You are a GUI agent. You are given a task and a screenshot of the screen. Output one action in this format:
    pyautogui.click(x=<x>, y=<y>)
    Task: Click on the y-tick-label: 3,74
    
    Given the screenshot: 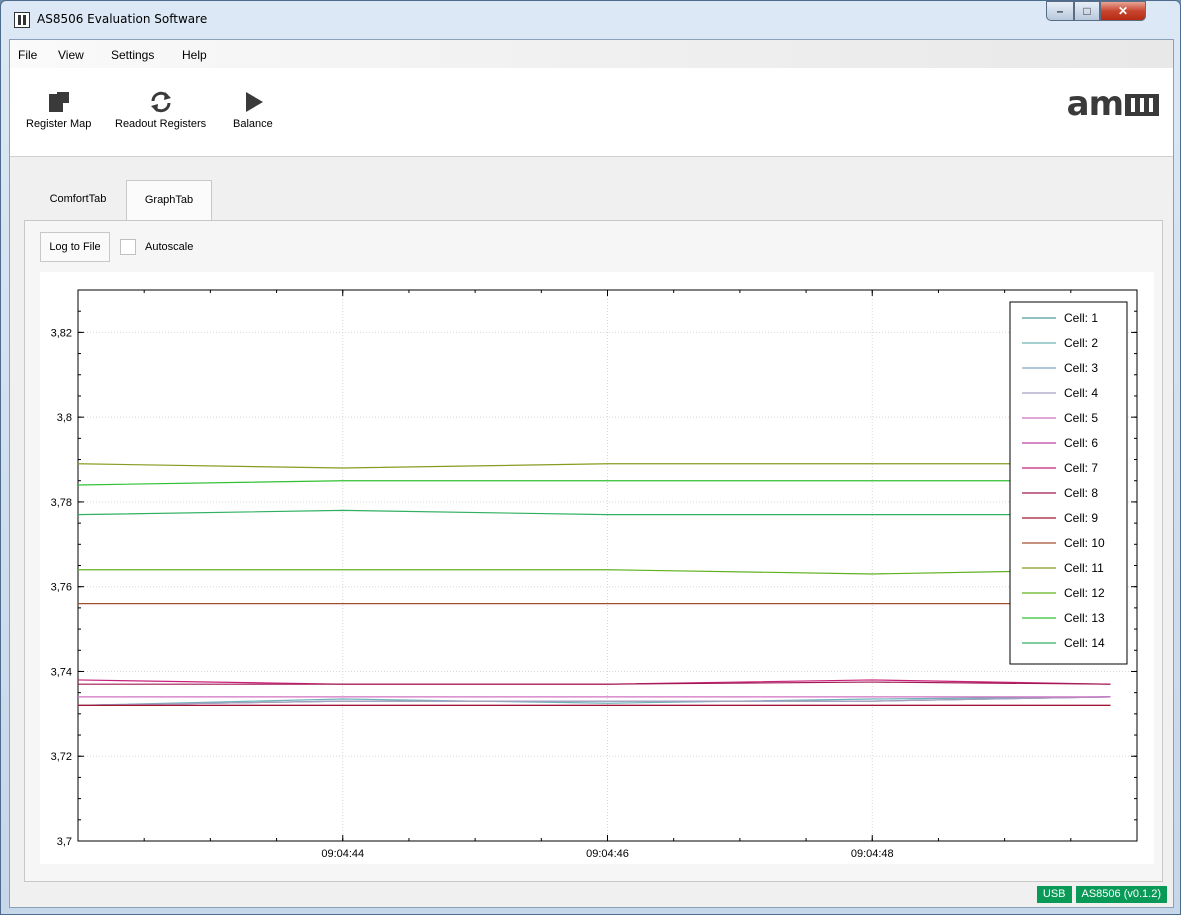 What is the action you would take?
    pyautogui.click(x=61, y=672)
    